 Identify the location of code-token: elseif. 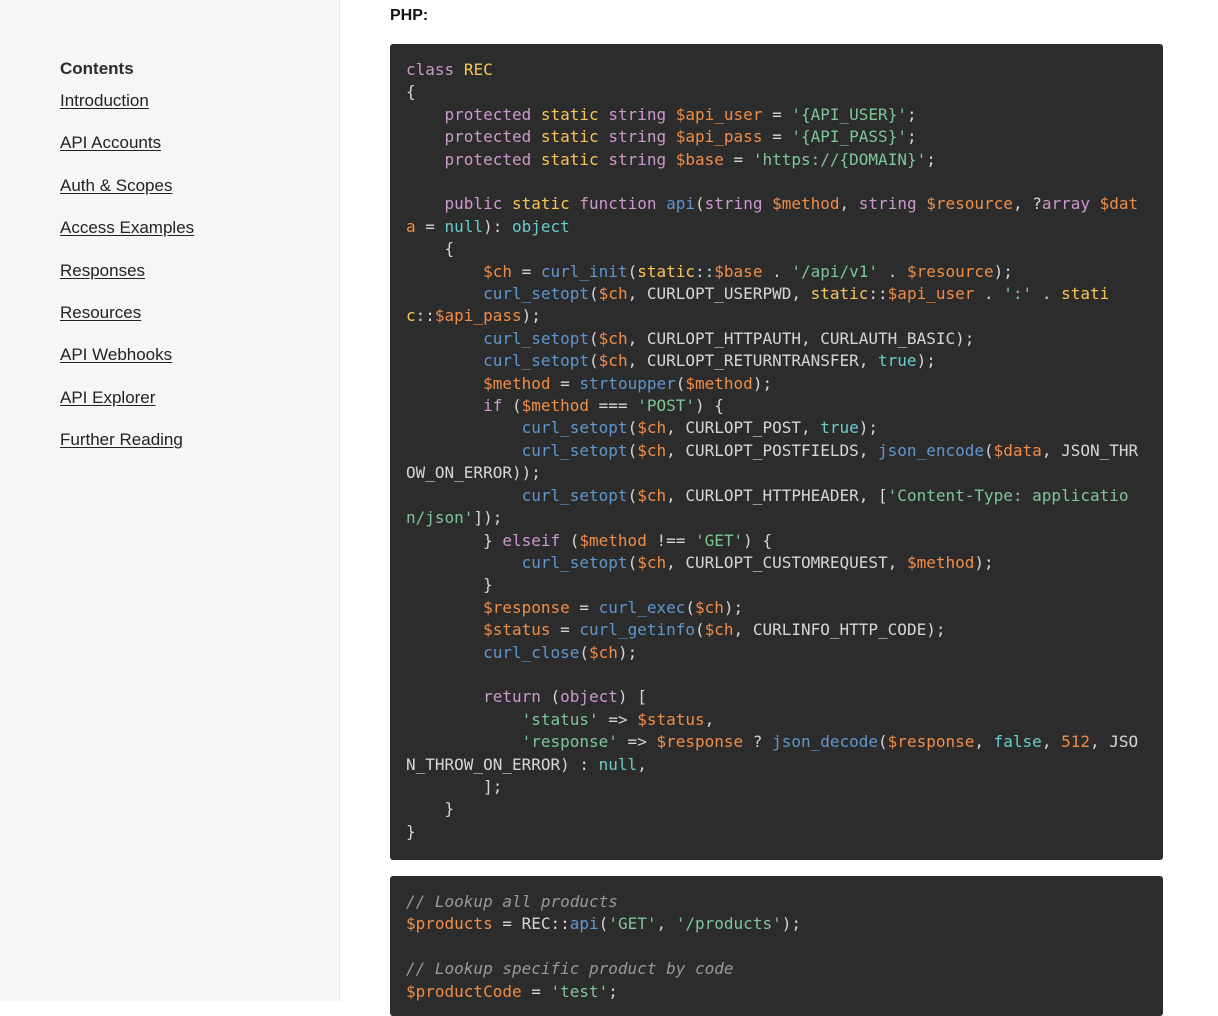
(531, 540).